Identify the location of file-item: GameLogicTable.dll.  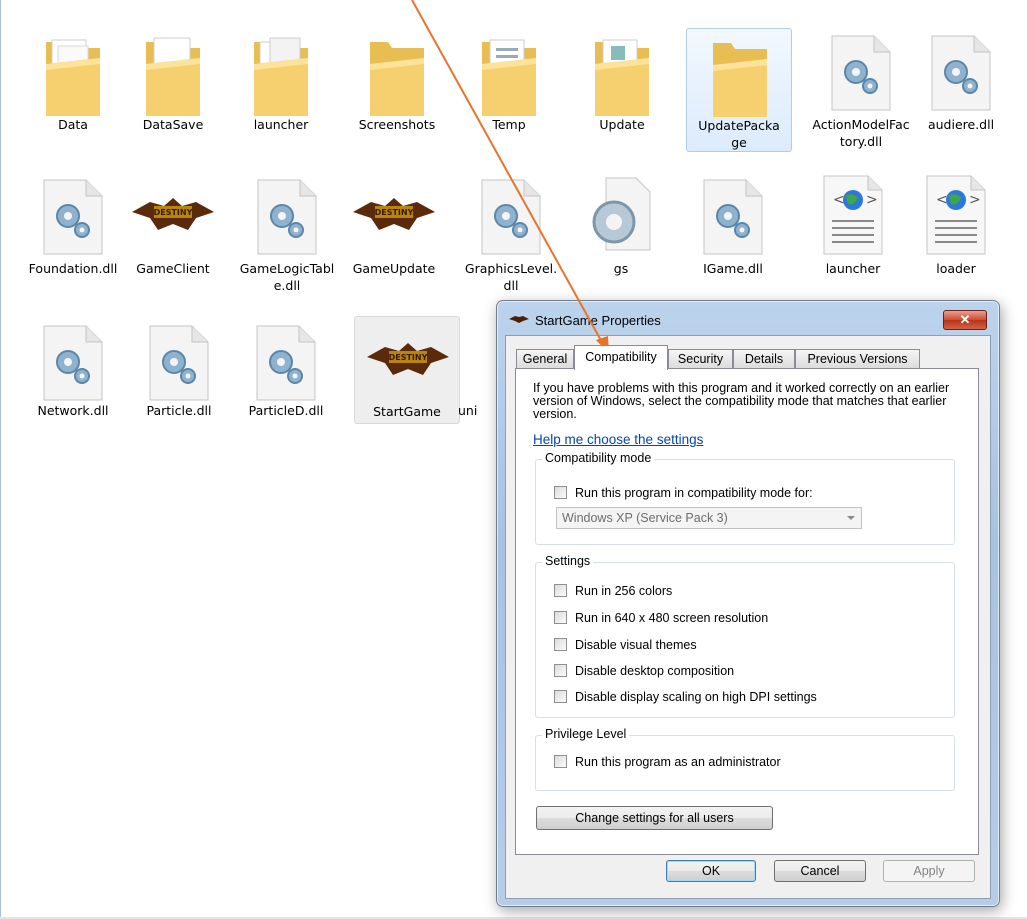
(287, 237).